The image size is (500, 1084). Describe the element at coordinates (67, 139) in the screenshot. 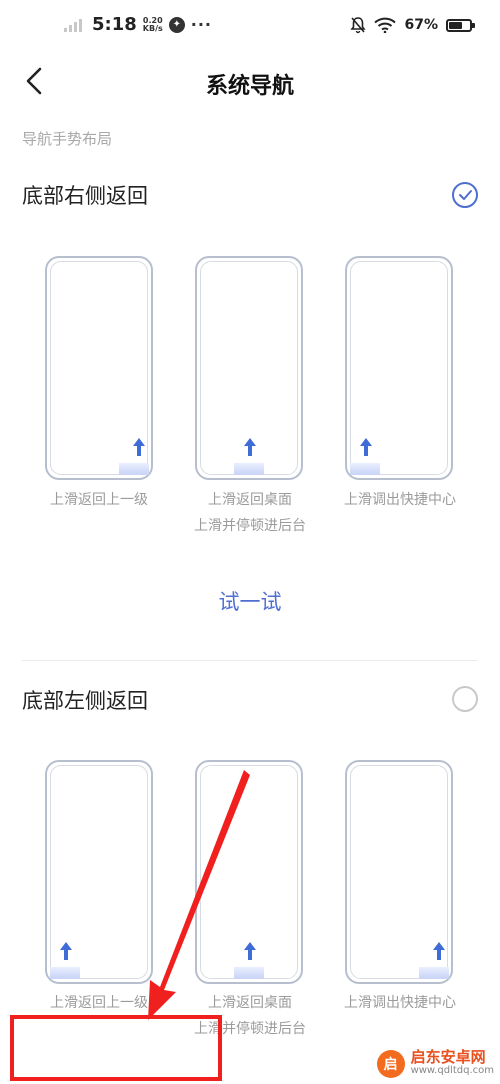

I see `section-label: 导航手势布局` at that location.